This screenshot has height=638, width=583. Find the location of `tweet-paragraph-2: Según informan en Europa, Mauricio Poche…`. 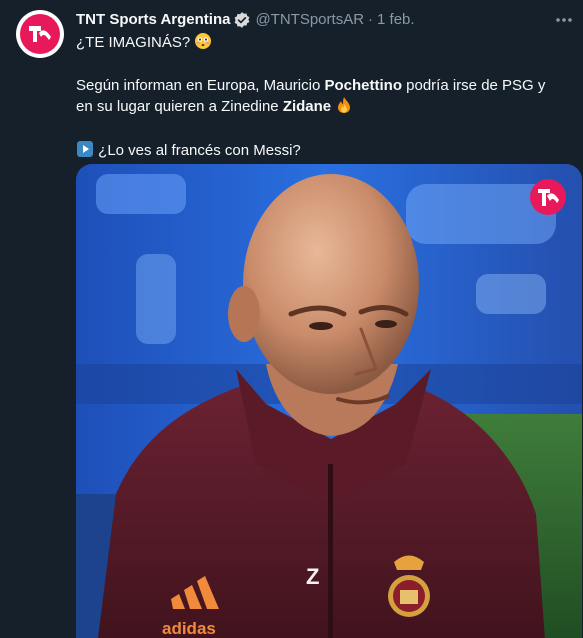

tweet-paragraph-2: Según informan en Europa, Mauricio Poche… is located at coordinates (321, 98).